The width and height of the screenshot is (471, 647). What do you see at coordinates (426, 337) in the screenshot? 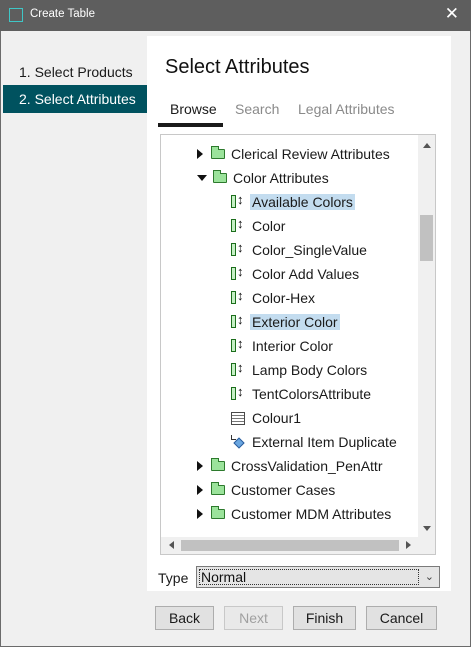
I see `vertical-scrollbar` at bounding box center [426, 337].